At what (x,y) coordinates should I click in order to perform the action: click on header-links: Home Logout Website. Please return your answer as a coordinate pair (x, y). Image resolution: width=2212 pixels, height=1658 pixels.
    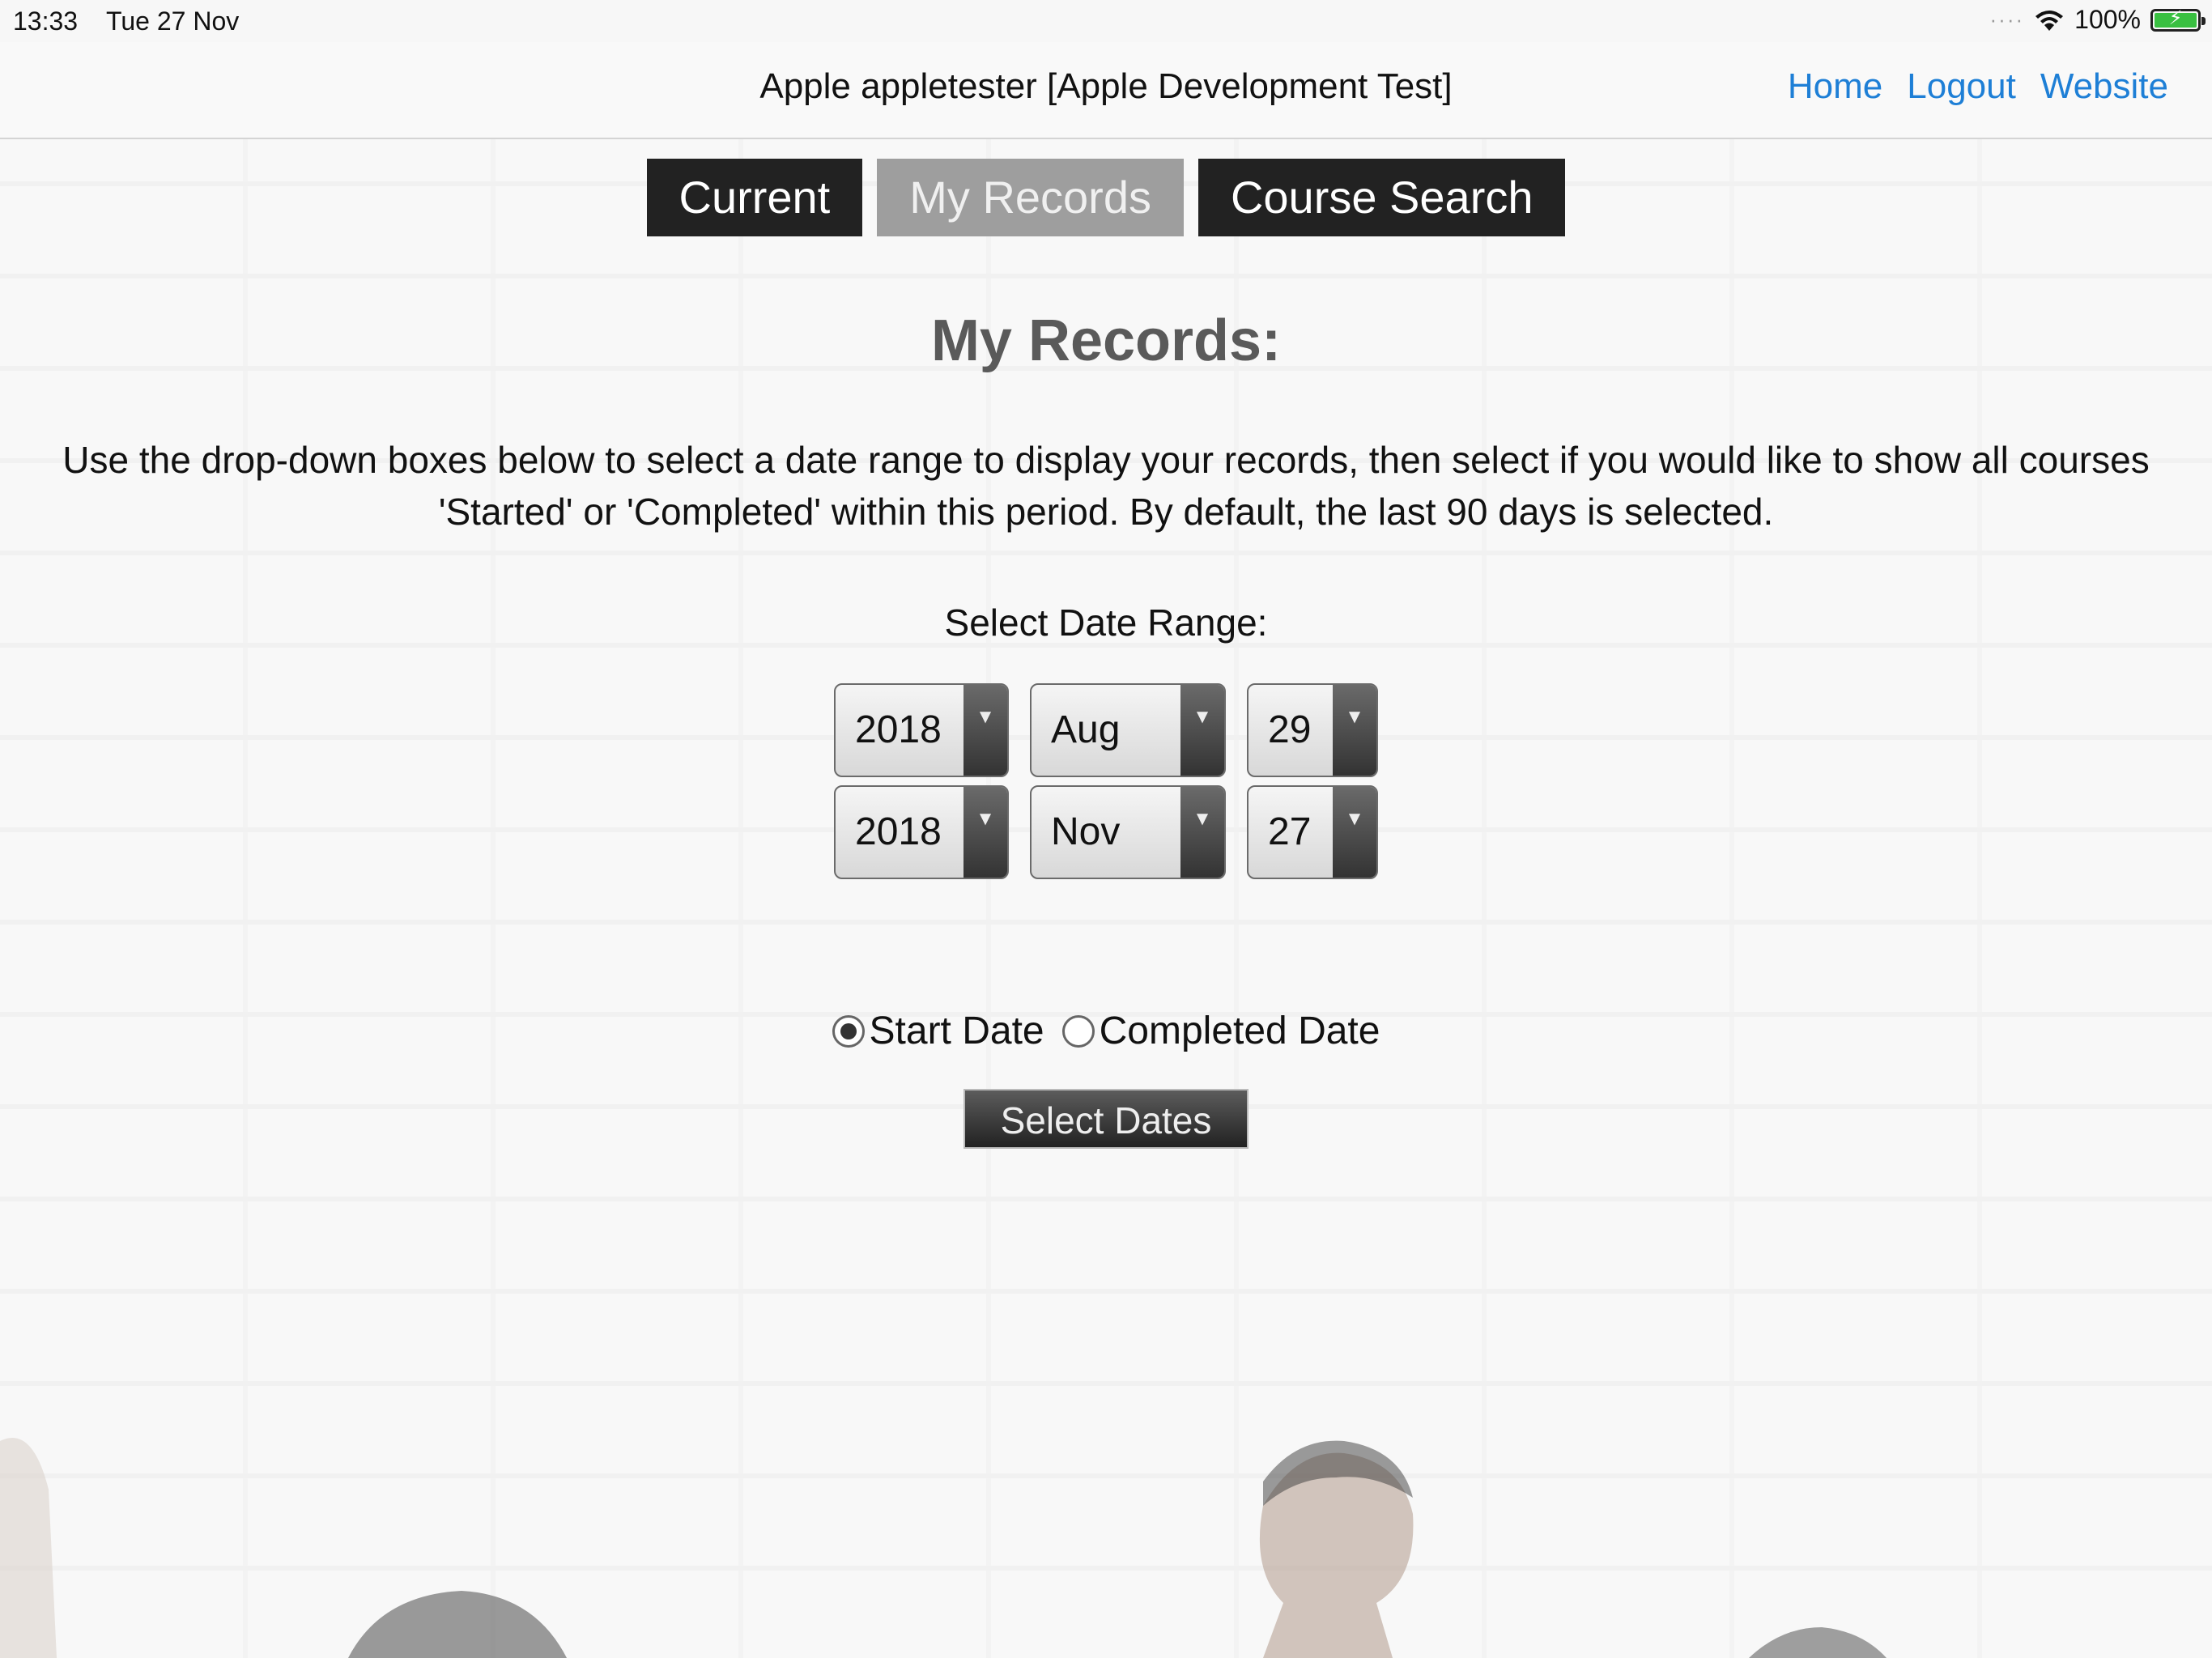
    Looking at the image, I should click on (1978, 86).